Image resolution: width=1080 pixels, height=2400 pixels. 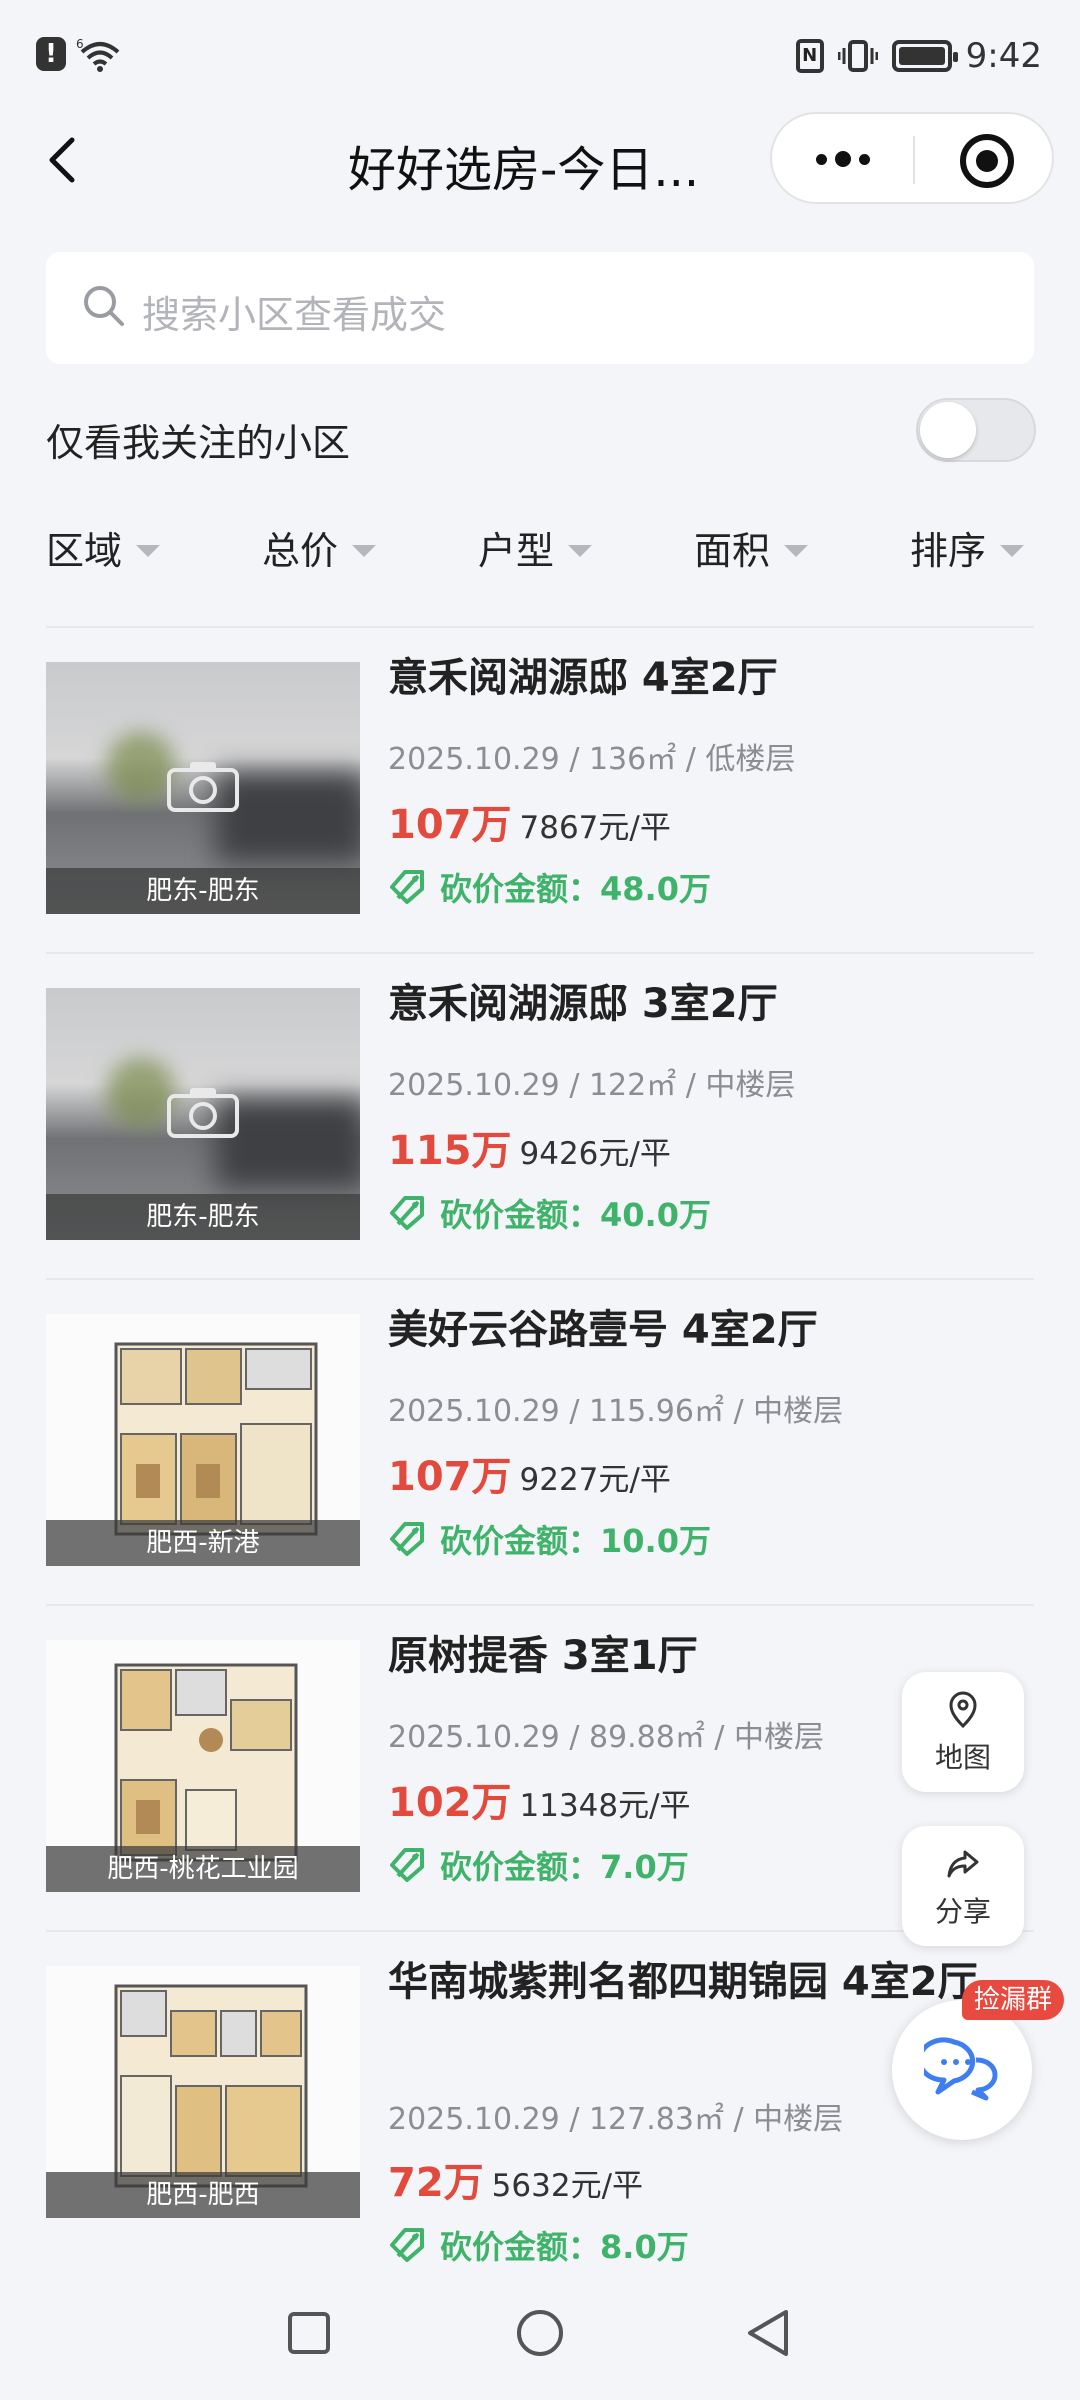 What do you see at coordinates (616, 2119) in the screenshot?
I see `listing-meta: 2025.10.29 / 127.83㎡ / 中楼层` at bounding box center [616, 2119].